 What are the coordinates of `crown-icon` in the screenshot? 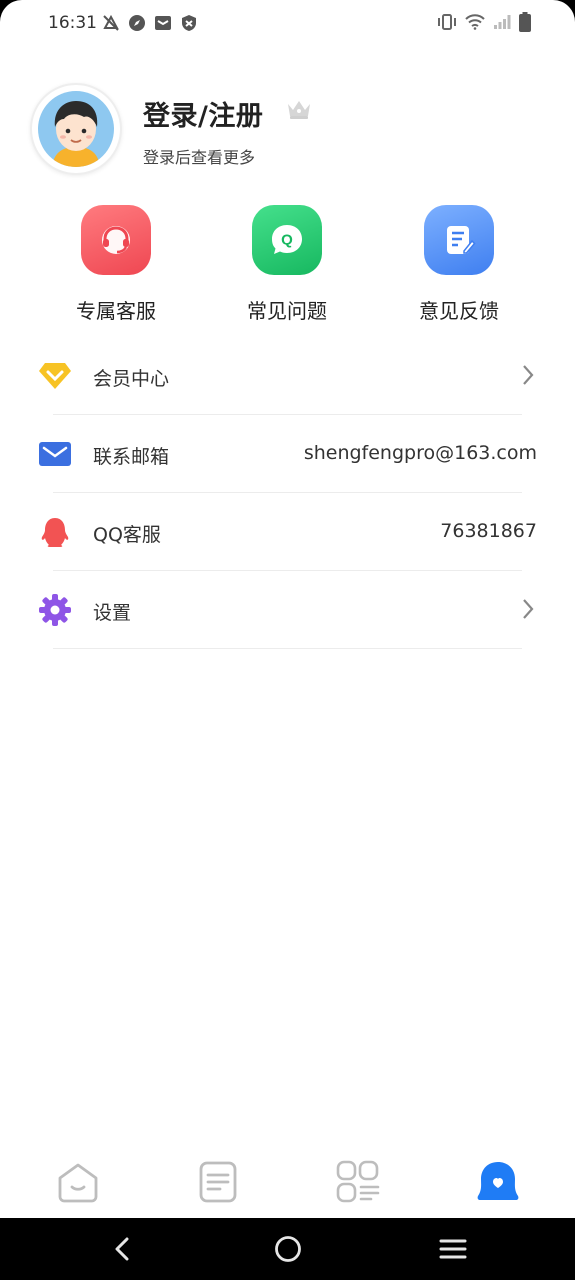 It's located at (299, 111).